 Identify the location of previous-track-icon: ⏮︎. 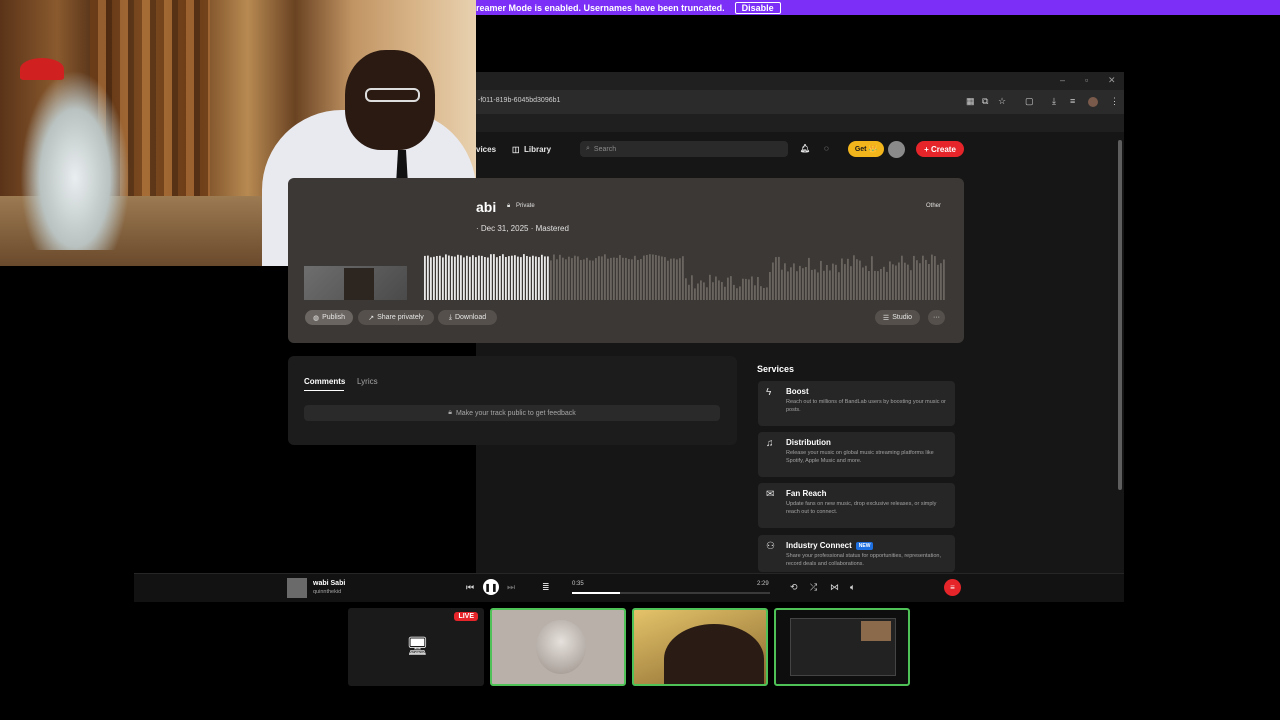
(470, 587).